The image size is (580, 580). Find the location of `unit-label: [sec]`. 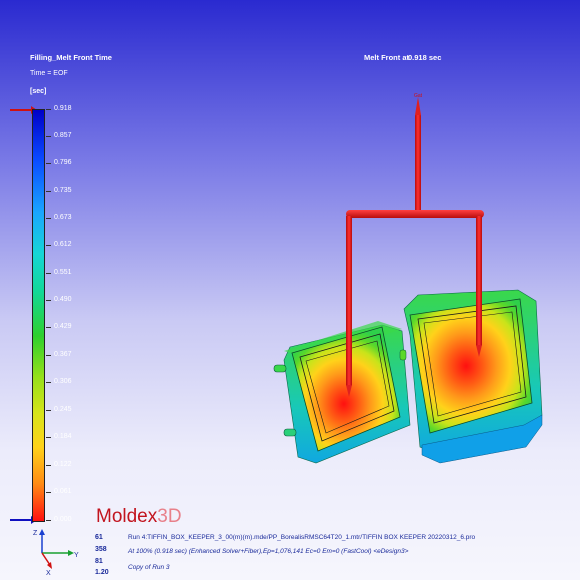

unit-label: [sec] is located at coordinates (38, 91).